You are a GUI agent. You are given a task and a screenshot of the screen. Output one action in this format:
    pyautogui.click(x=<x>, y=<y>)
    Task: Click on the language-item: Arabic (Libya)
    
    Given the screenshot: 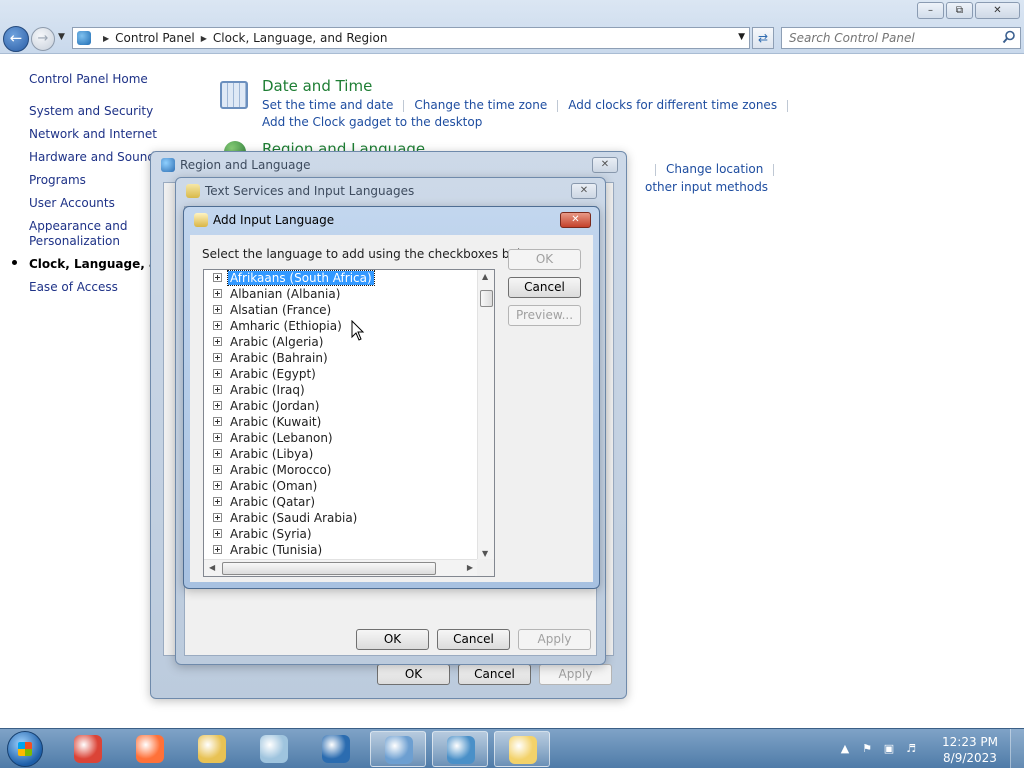 What is the action you would take?
    pyautogui.click(x=341, y=454)
    